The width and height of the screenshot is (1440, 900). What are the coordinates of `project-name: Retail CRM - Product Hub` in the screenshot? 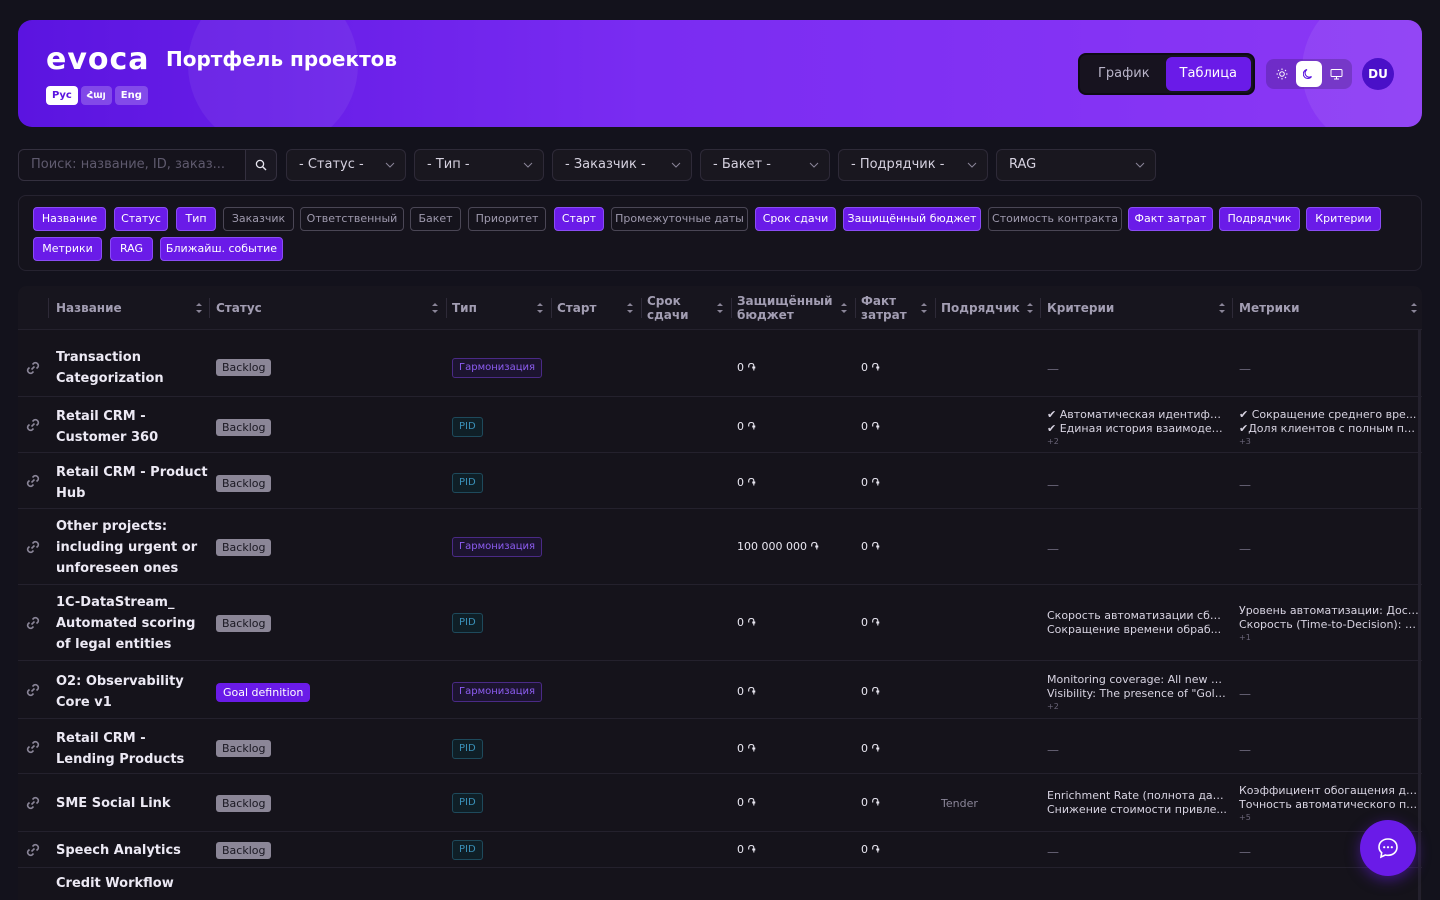 It's located at (132, 483).